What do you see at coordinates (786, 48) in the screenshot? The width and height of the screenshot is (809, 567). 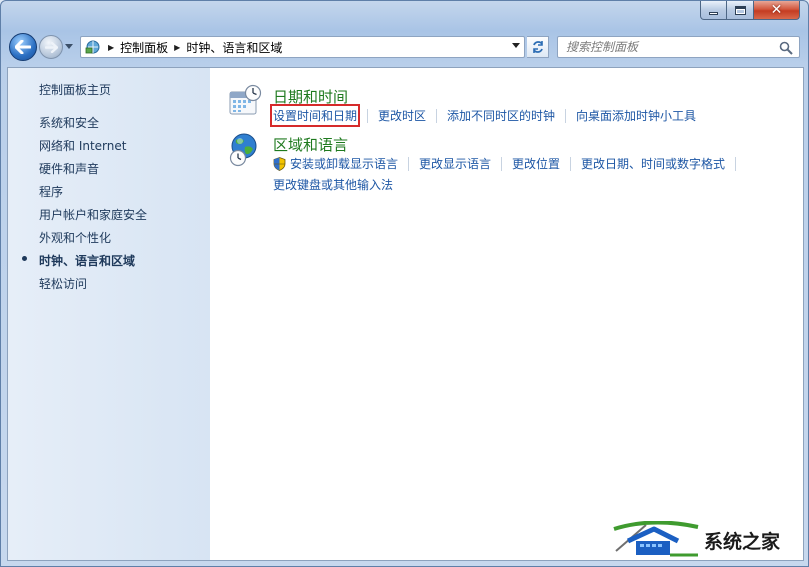 I see `search-icon` at bounding box center [786, 48].